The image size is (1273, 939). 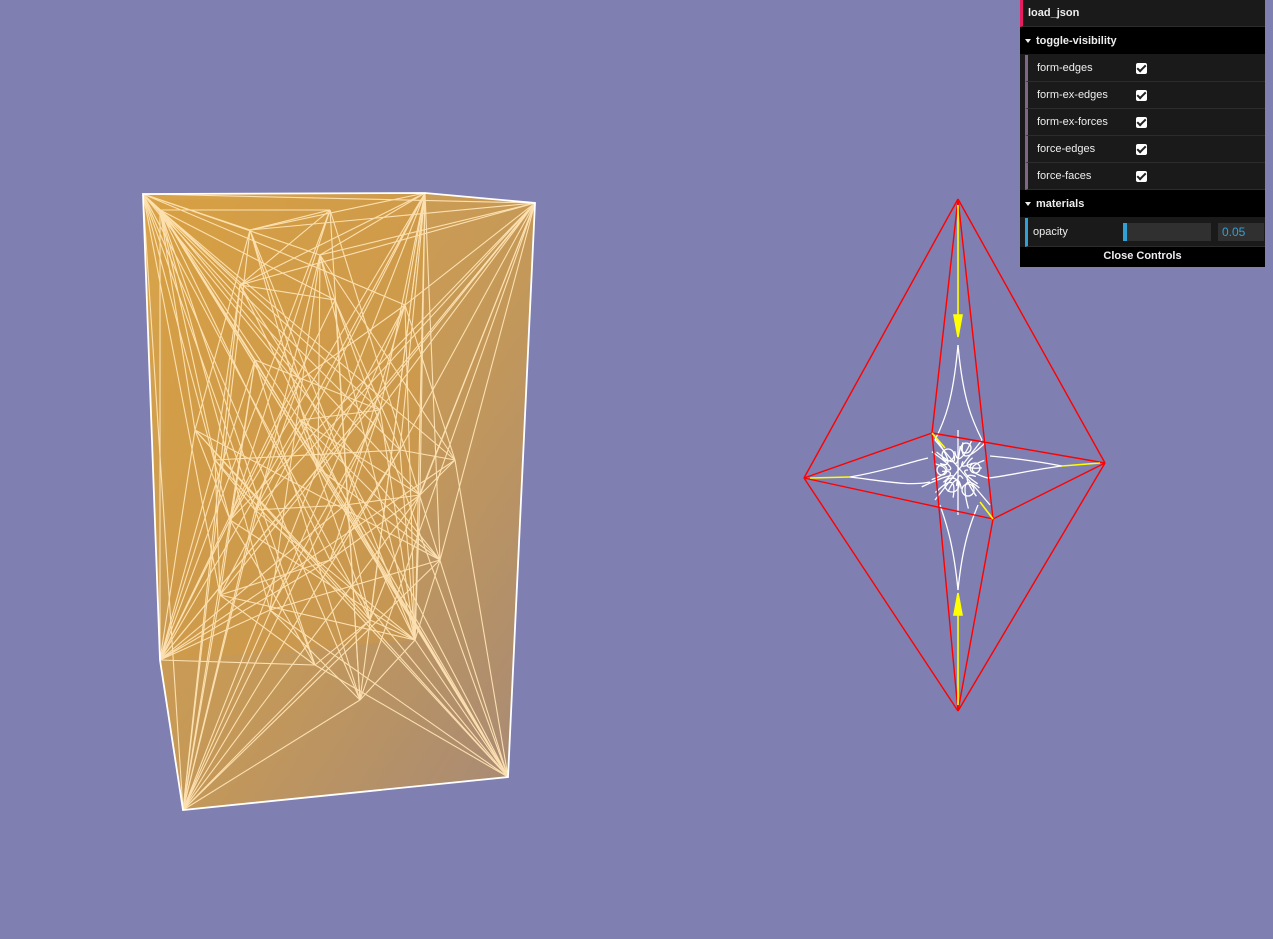 What do you see at coordinates (1241, 232) in the screenshot?
I see `opacity-input: 0.05` at bounding box center [1241, 232].